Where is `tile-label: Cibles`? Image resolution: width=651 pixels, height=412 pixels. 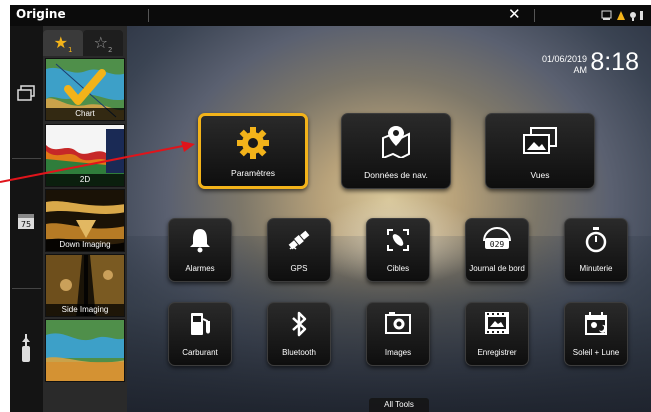 tile-label: Cibles is located at coordinates (398, 268).